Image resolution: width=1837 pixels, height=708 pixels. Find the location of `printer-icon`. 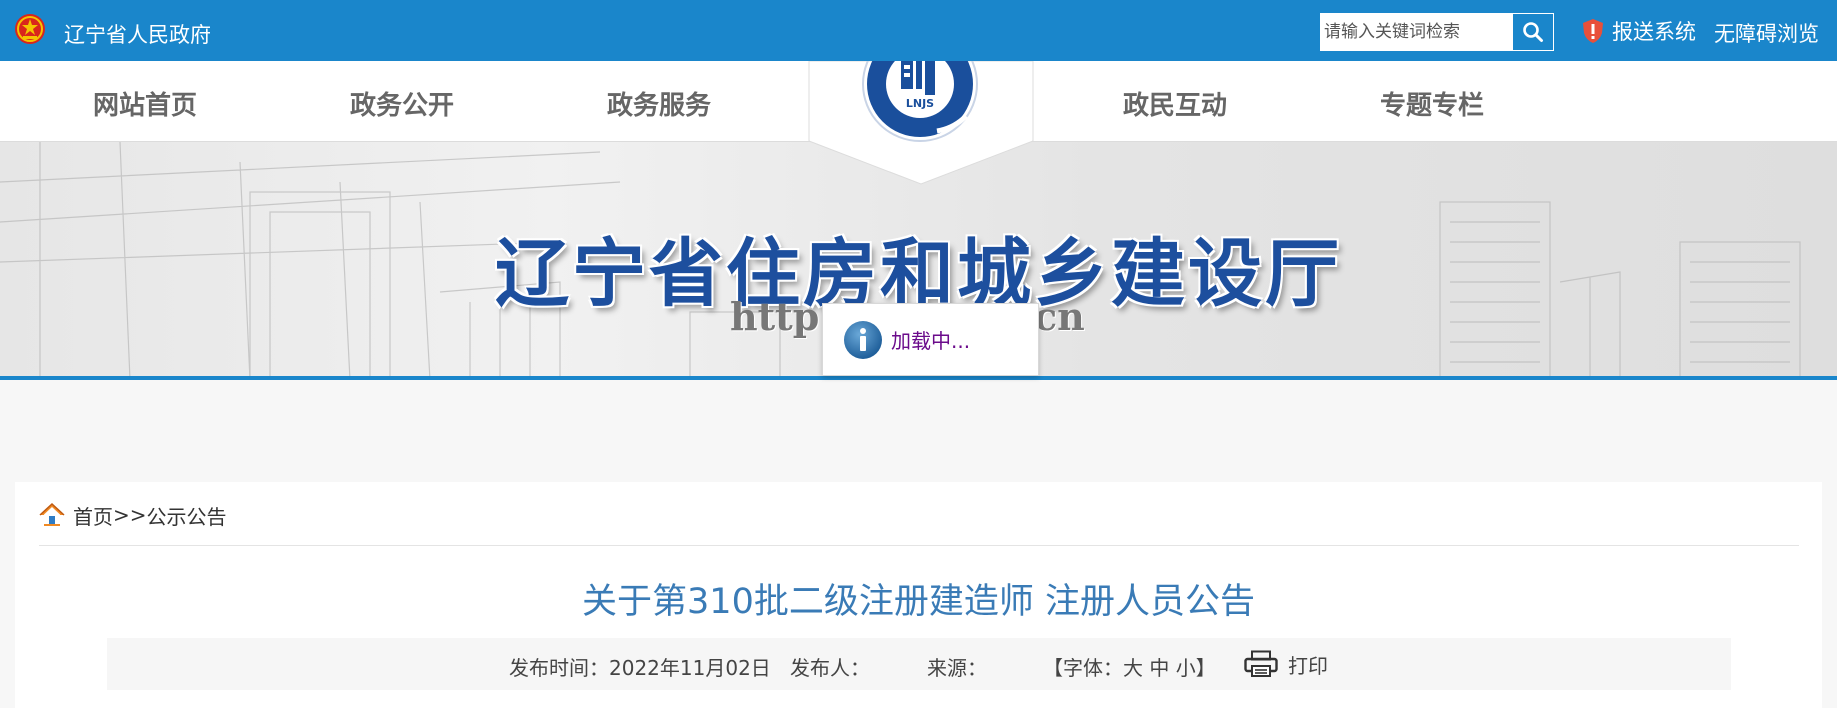

printer-icon is located at coordinates (1261, 663).